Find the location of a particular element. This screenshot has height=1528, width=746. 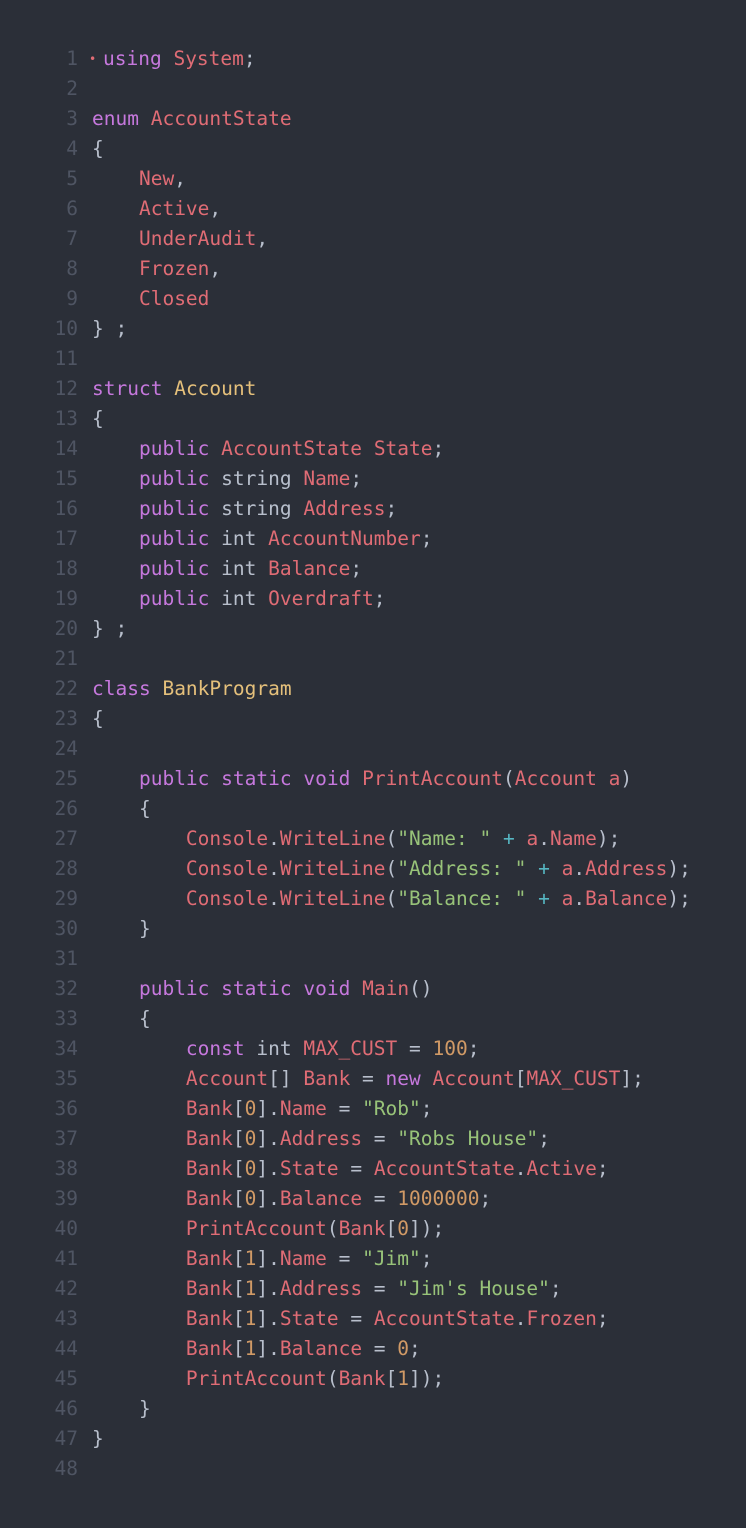

code-line: 38 Bank[0].State = AccountState.Active; is located at coordinates (373, 1169).